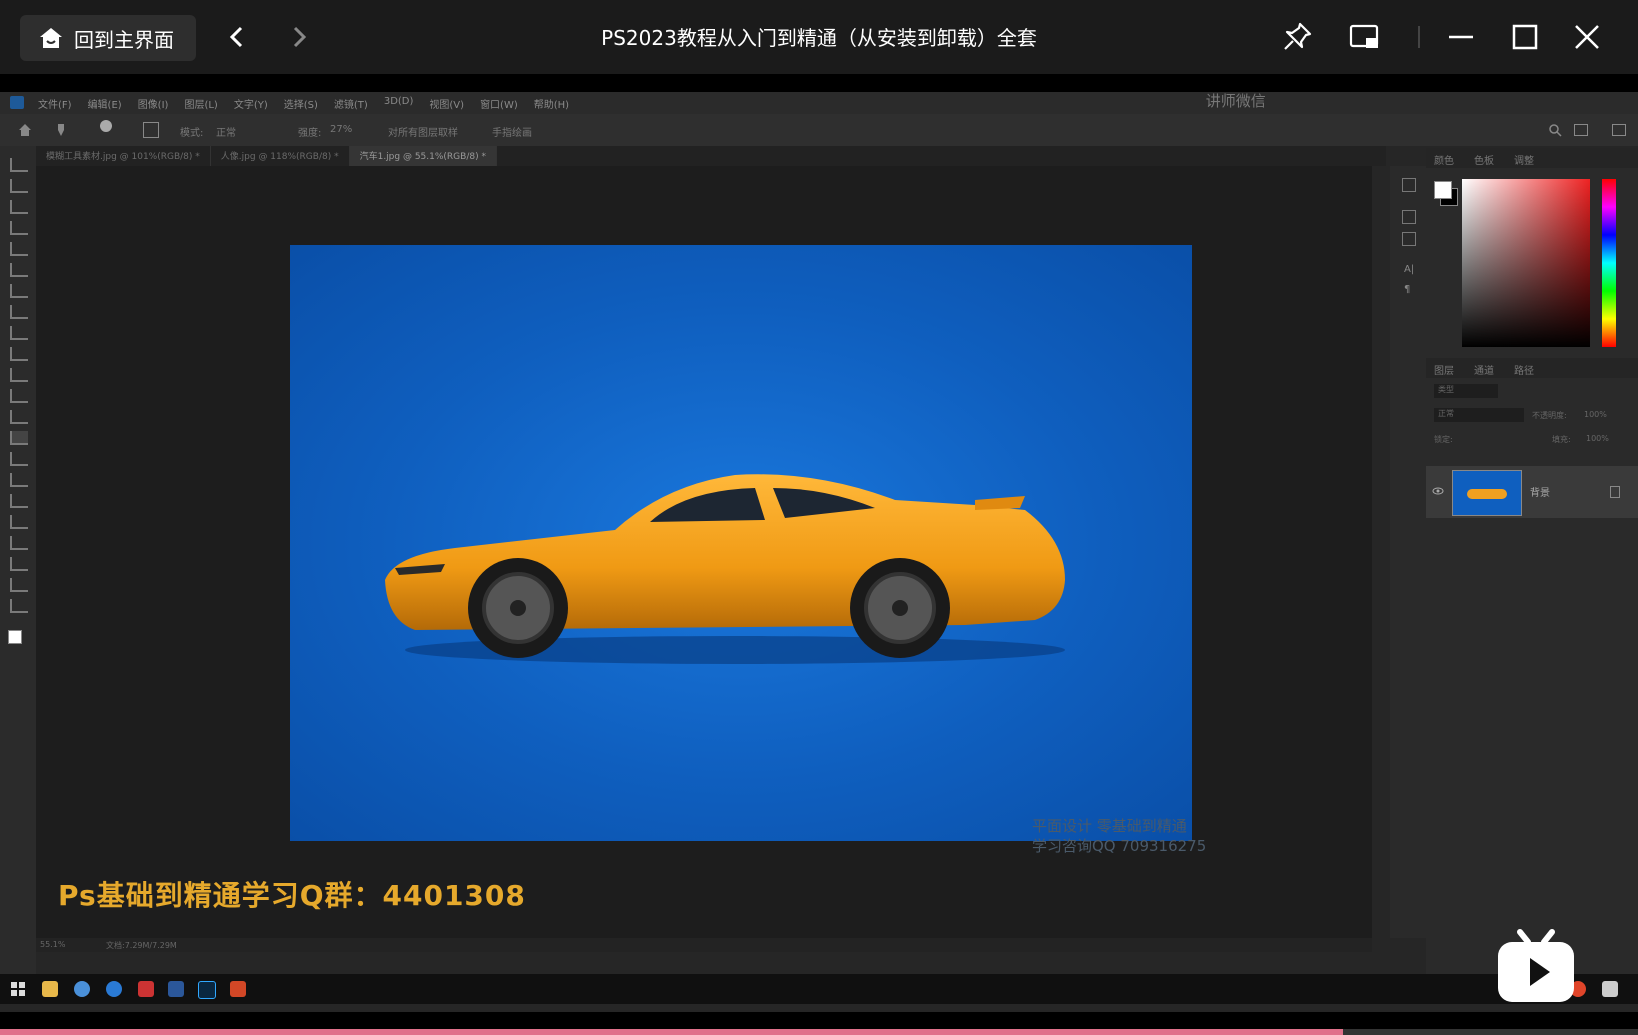 This screenshot has width=1638, height=1035. Describe the element at coordinates (123, 156) in the screenshot. I see `ps-doc-tab: 模糊工具素材.jpg @ 101%(RGB/8) *` at that location.